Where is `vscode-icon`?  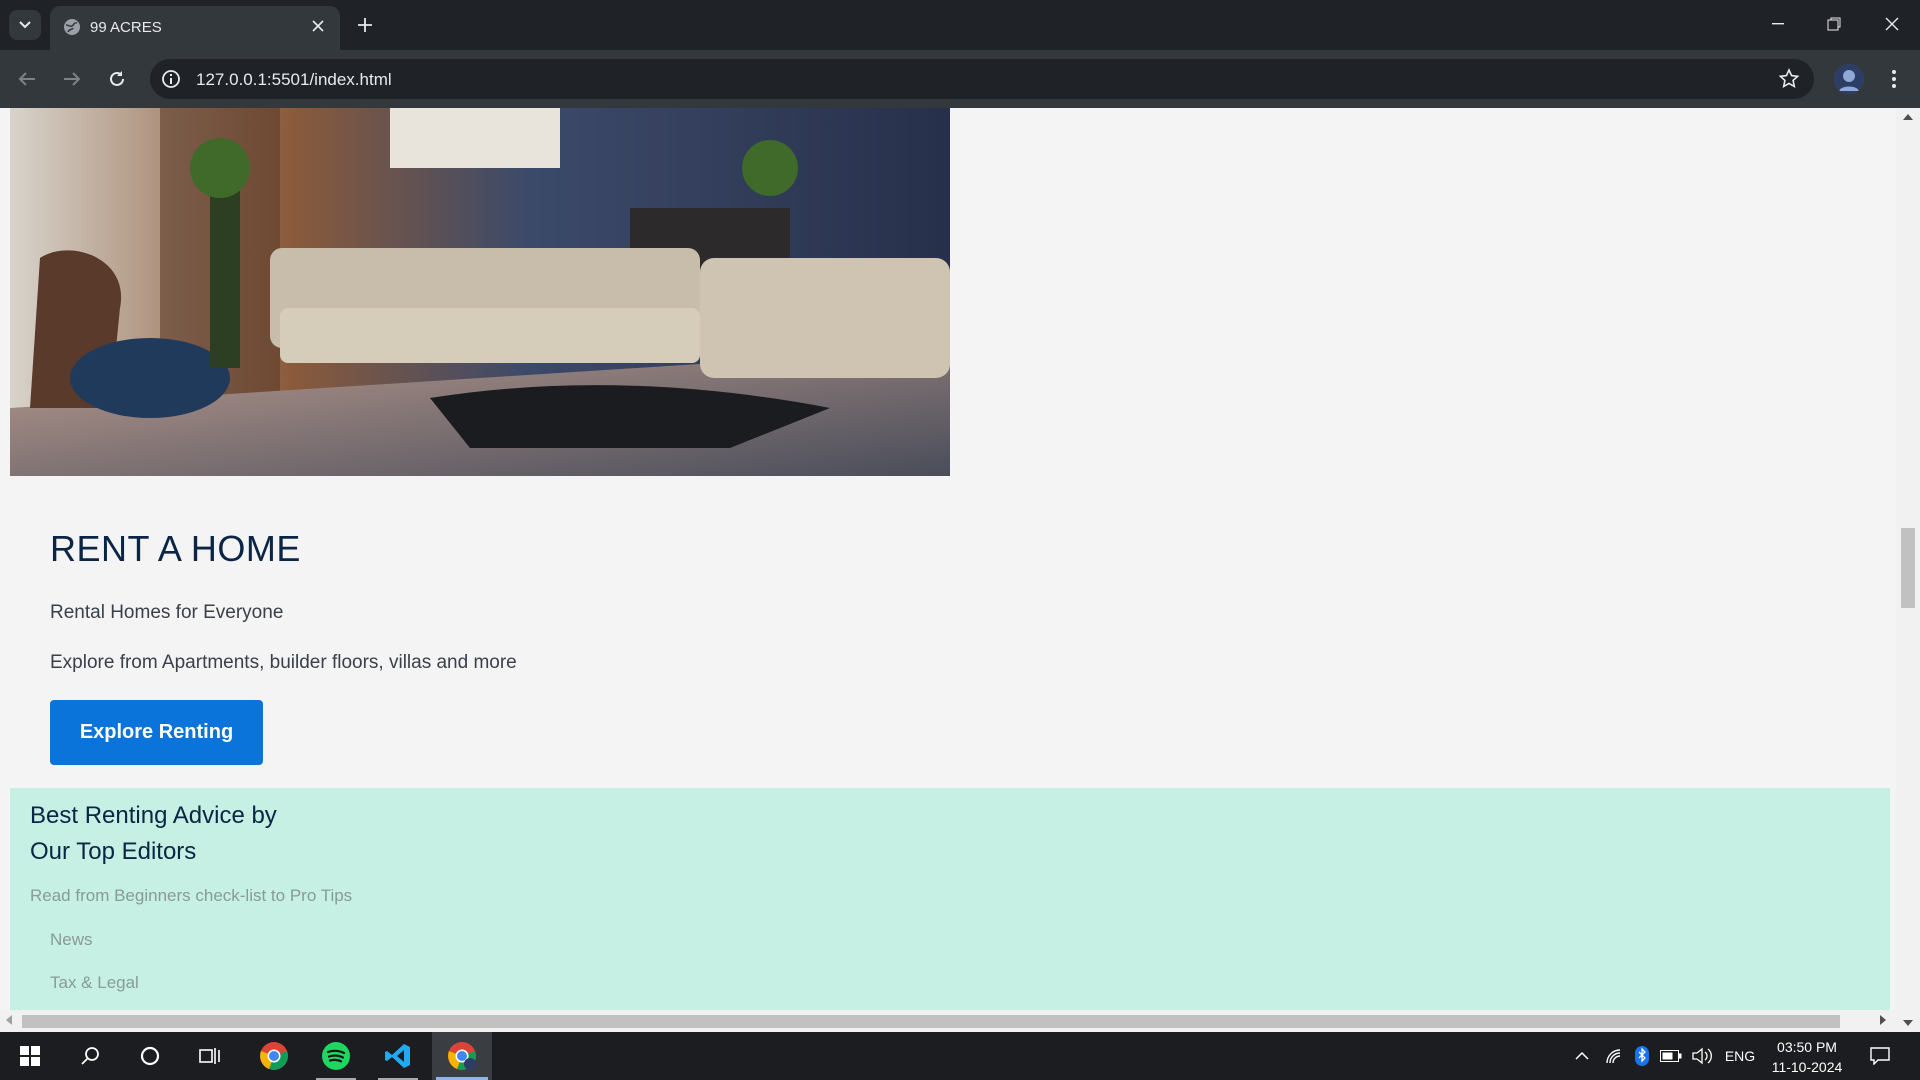
vscode-icon is located at coordinates (397, 1056).